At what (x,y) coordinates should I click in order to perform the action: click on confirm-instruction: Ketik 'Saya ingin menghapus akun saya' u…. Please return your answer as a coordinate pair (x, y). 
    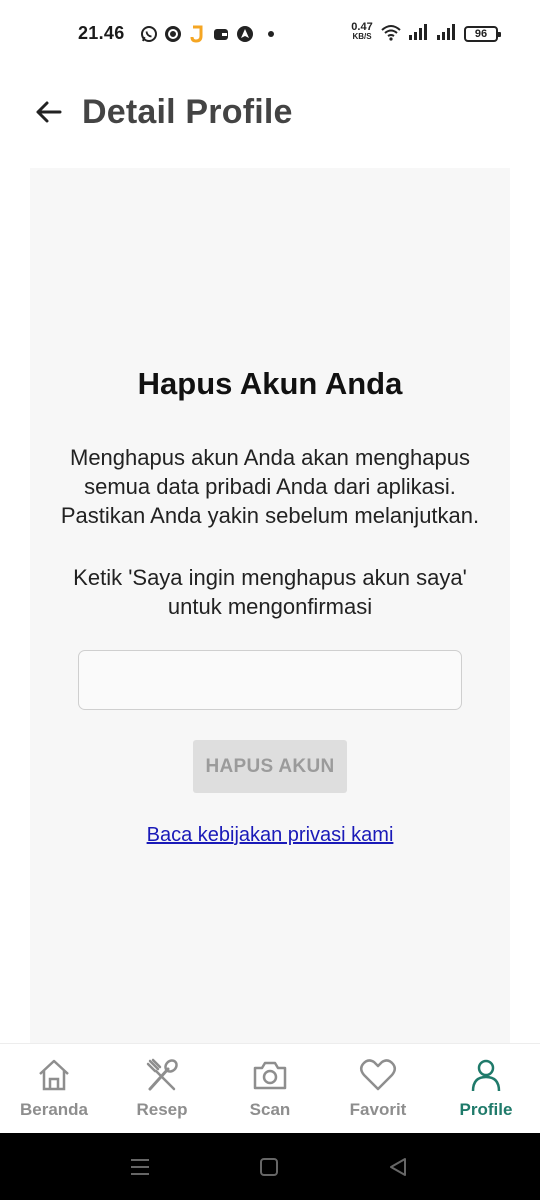
    Looking at the image, I should click on (270, 592).